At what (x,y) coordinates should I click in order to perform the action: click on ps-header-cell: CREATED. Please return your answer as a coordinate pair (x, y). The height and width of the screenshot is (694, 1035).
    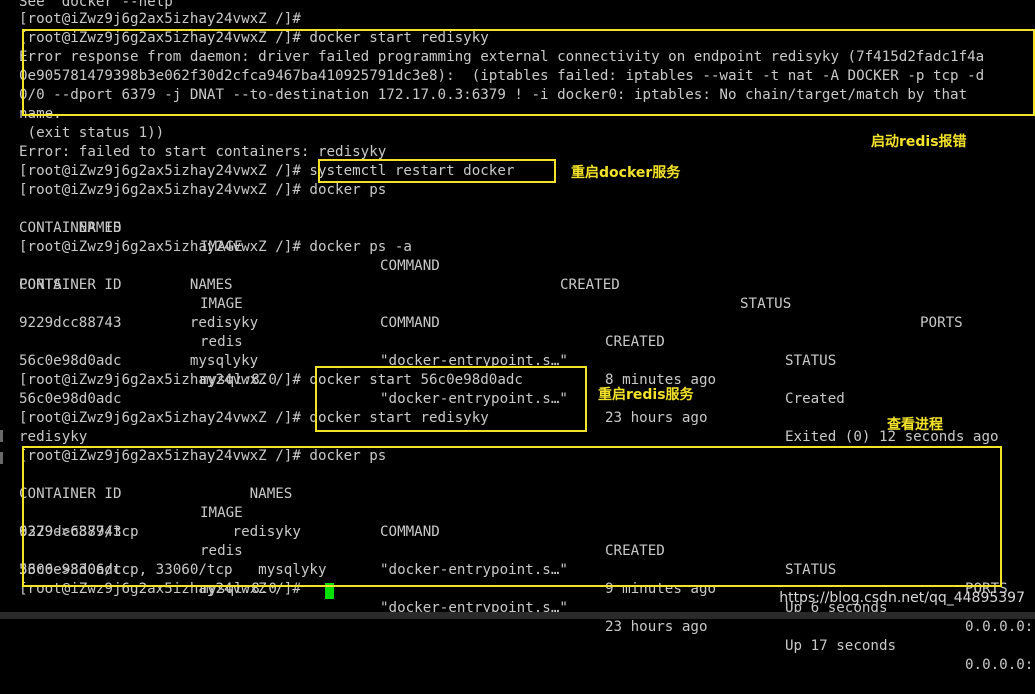
    Looking at the image, I should click on (590, 285).